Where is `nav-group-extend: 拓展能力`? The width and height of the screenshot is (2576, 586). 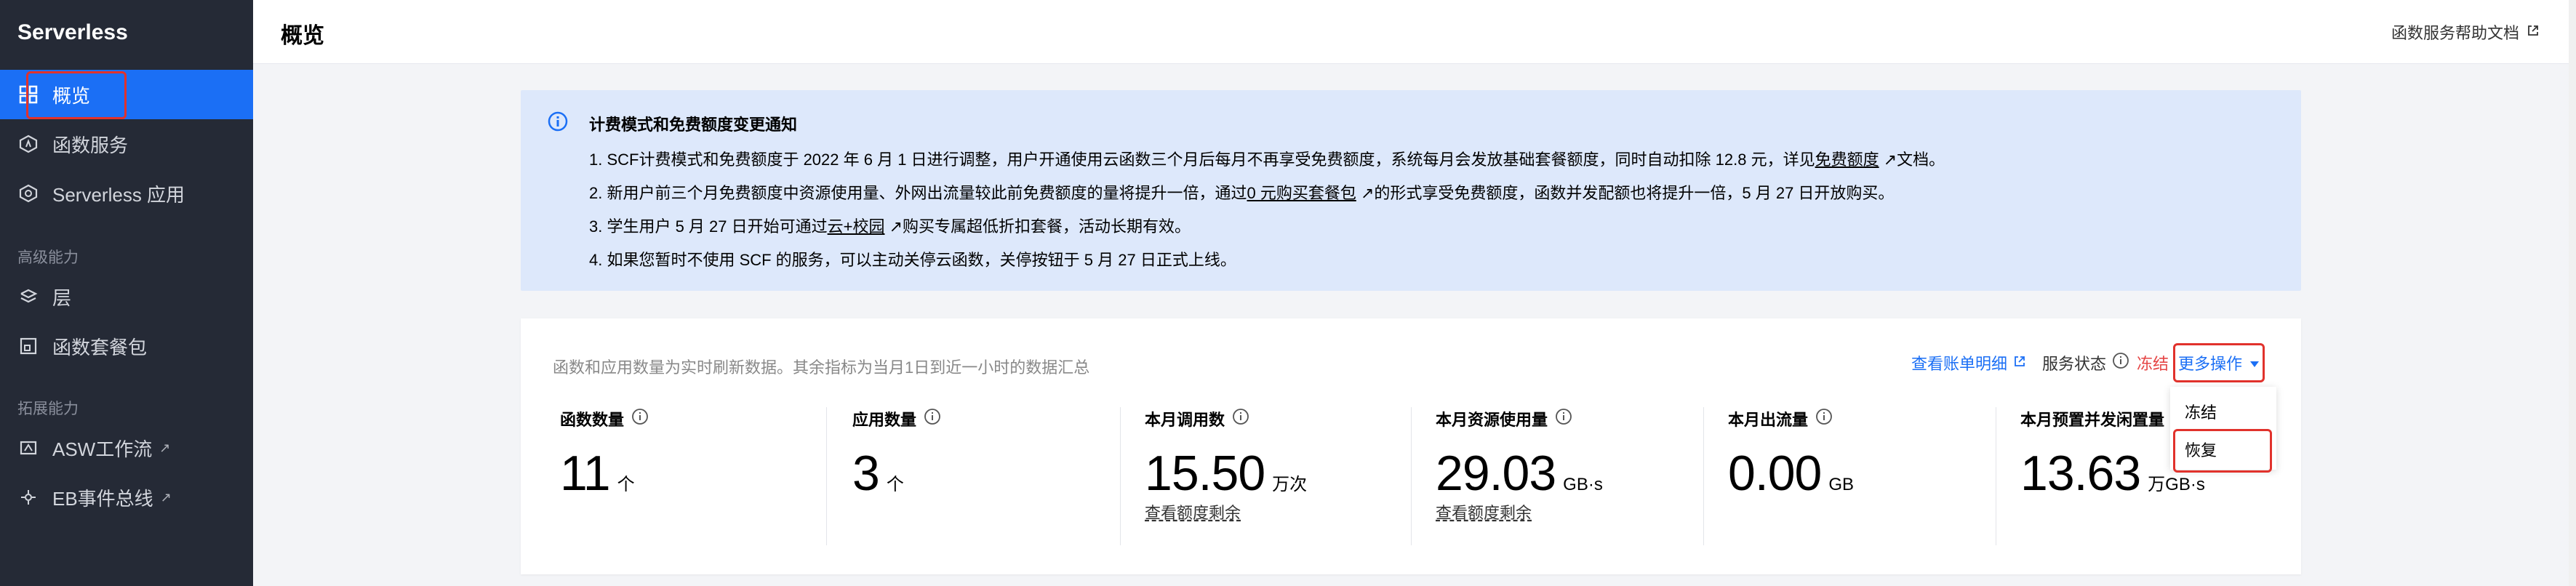
nav-group-extend: 拓展能力 is located at coordinates (48, 409).